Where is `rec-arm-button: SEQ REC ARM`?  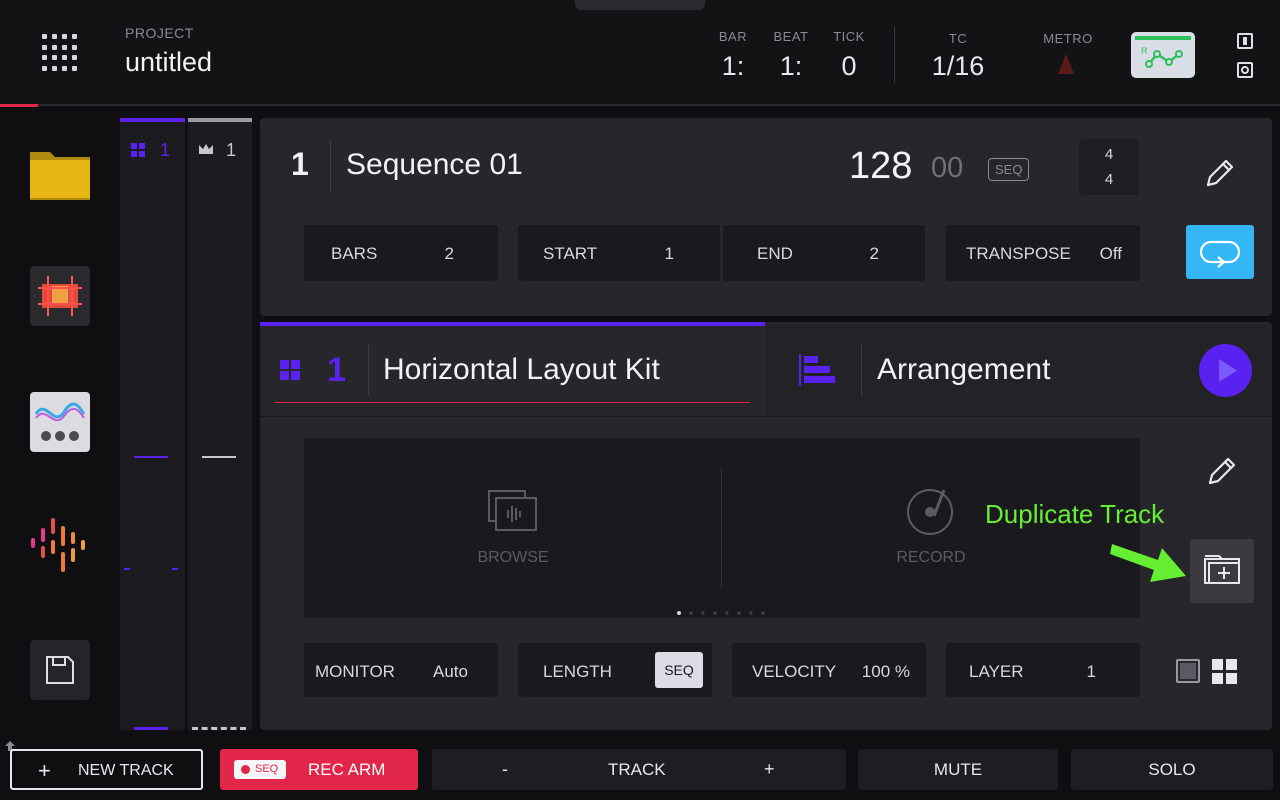 rec-arm-button: SEQ REC ARM is located at coordinates (319, 769).